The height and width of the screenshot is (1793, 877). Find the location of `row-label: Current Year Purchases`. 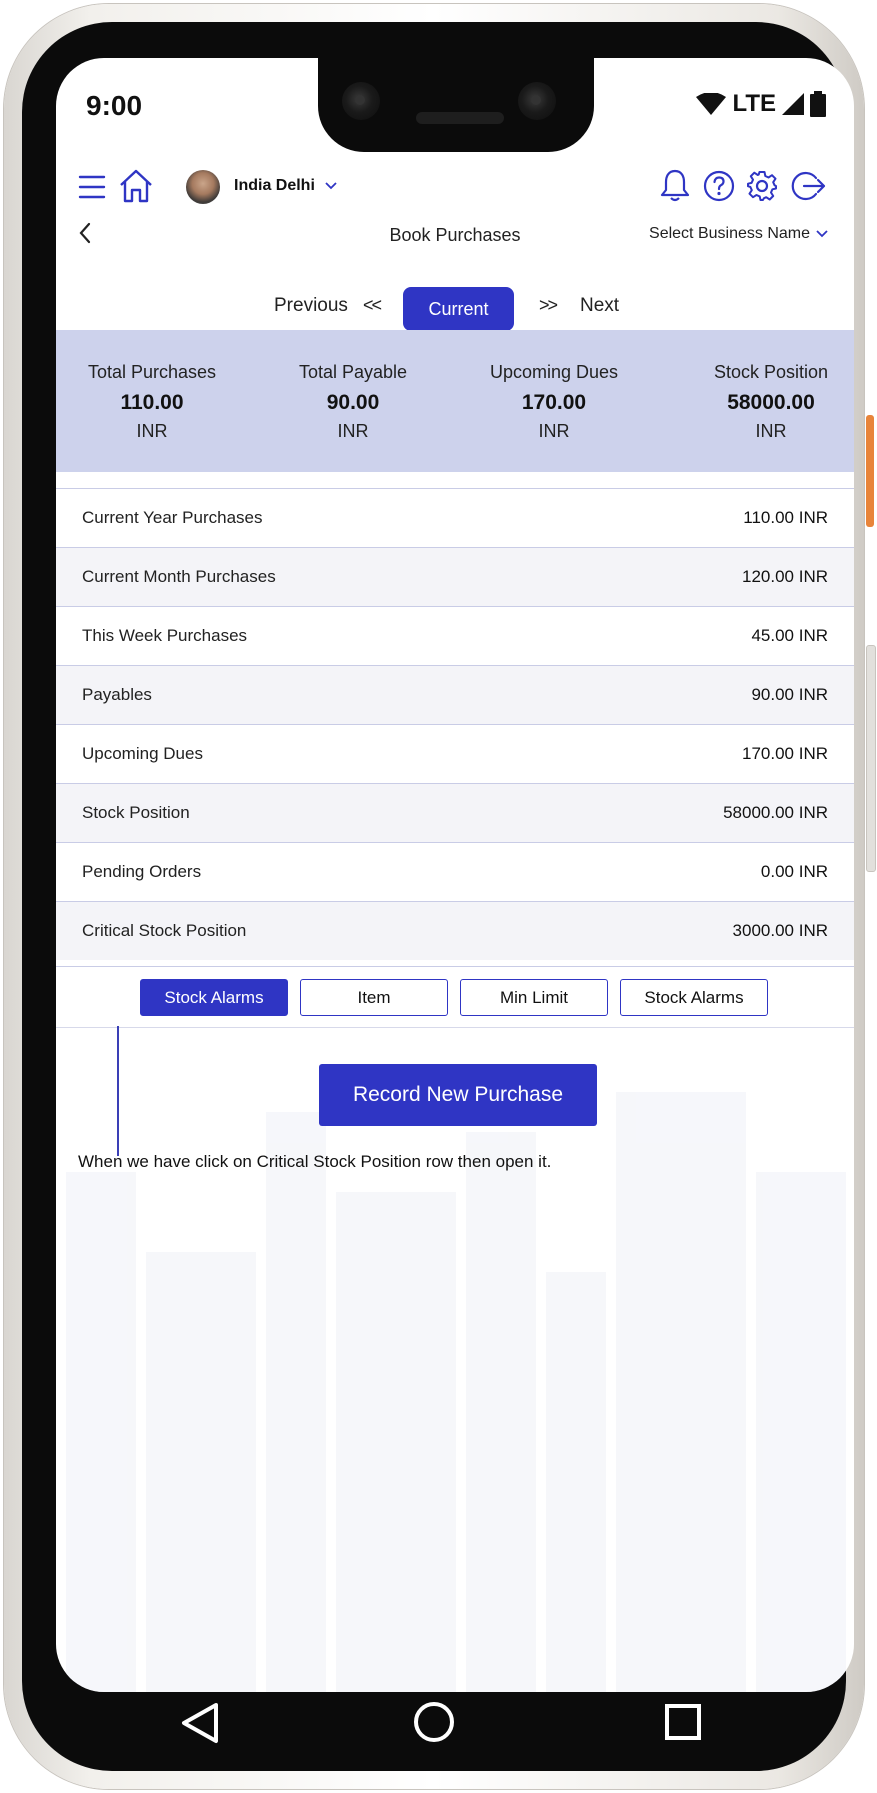

row-label: Current Year Purchases is located at coordinates (172, 517).